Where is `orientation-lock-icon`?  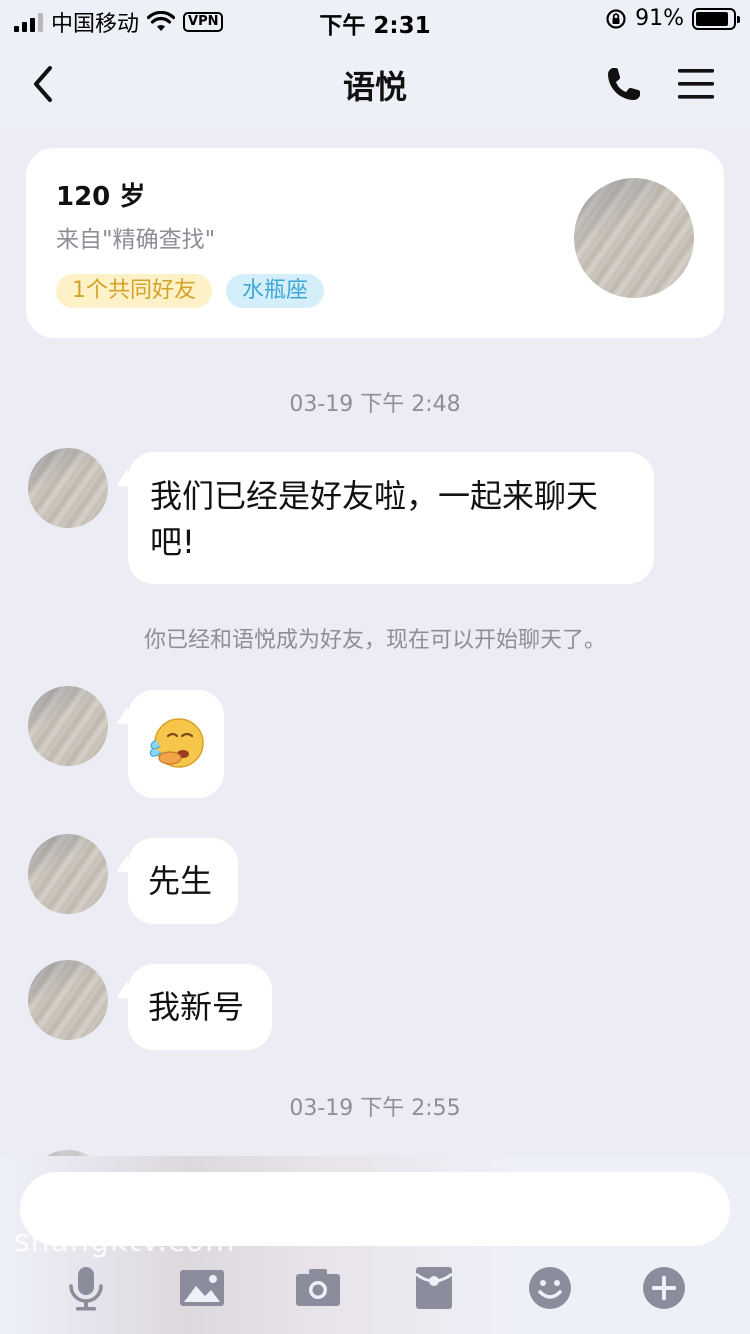
orientation-lock-icon is located at coordinates (616, 18).